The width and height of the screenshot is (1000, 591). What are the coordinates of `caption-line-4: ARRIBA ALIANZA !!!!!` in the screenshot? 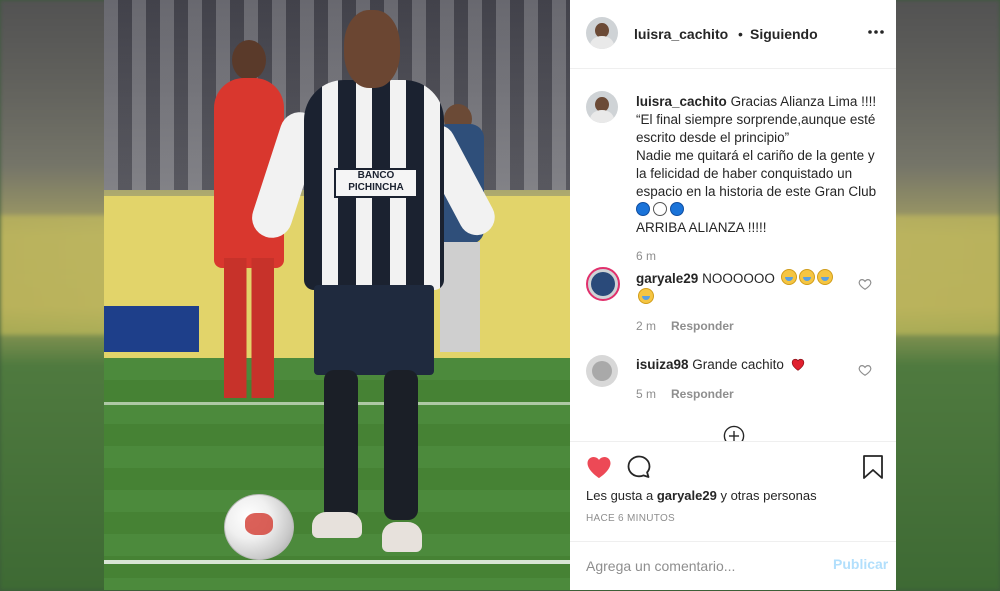 It's located at (701, 227).